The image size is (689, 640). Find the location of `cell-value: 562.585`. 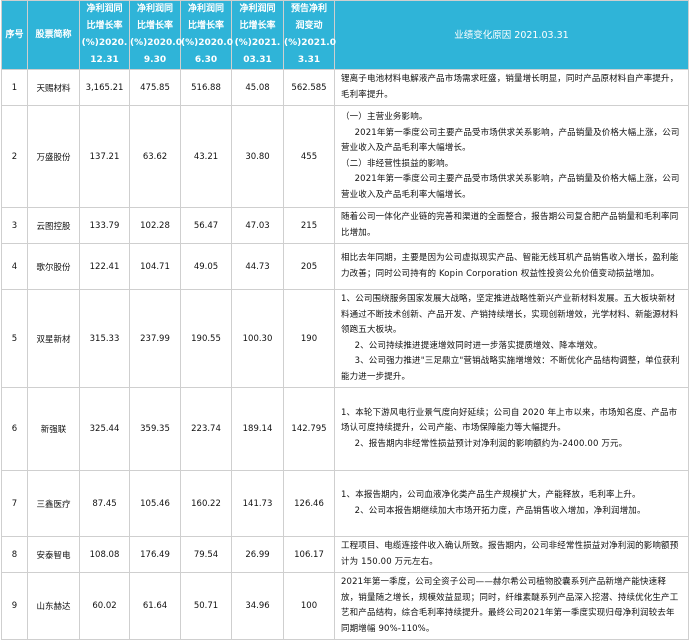

cell-value: 562.585 is located at coordinates (309, 87).